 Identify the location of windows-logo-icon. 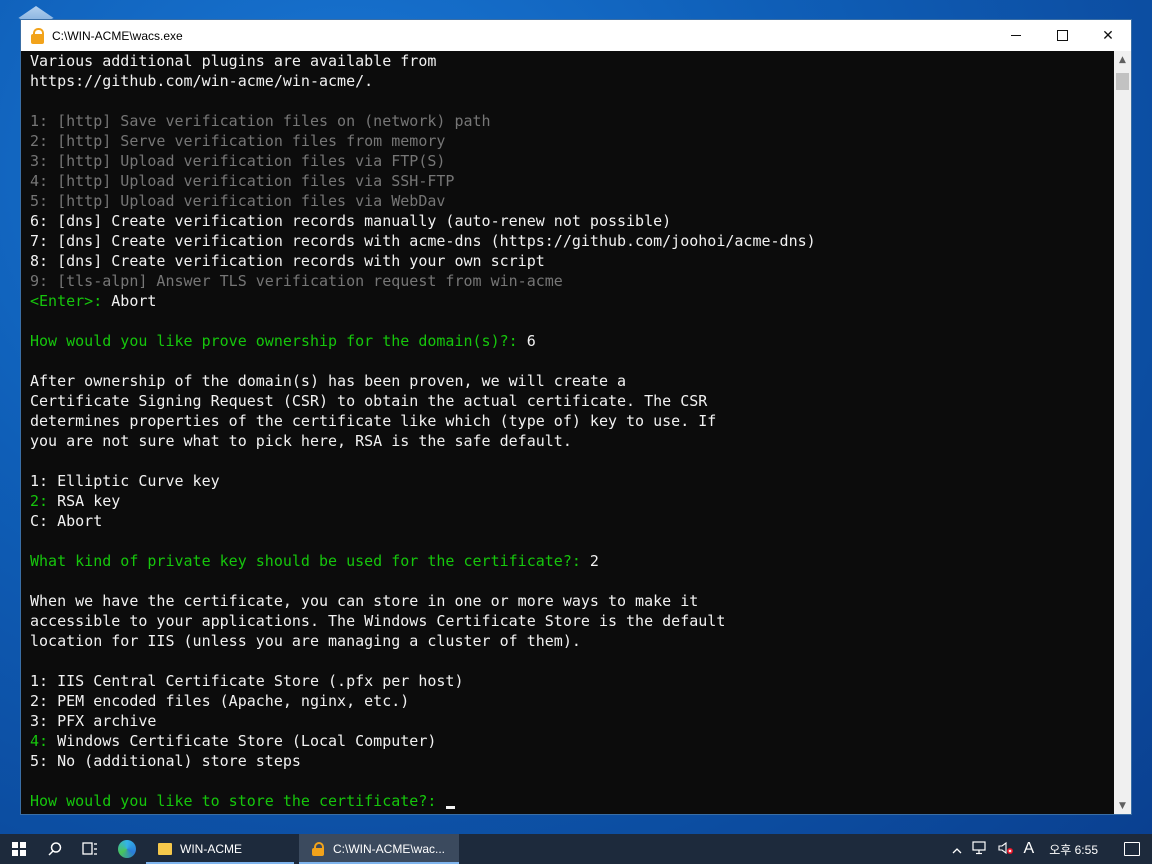
(19, 849).